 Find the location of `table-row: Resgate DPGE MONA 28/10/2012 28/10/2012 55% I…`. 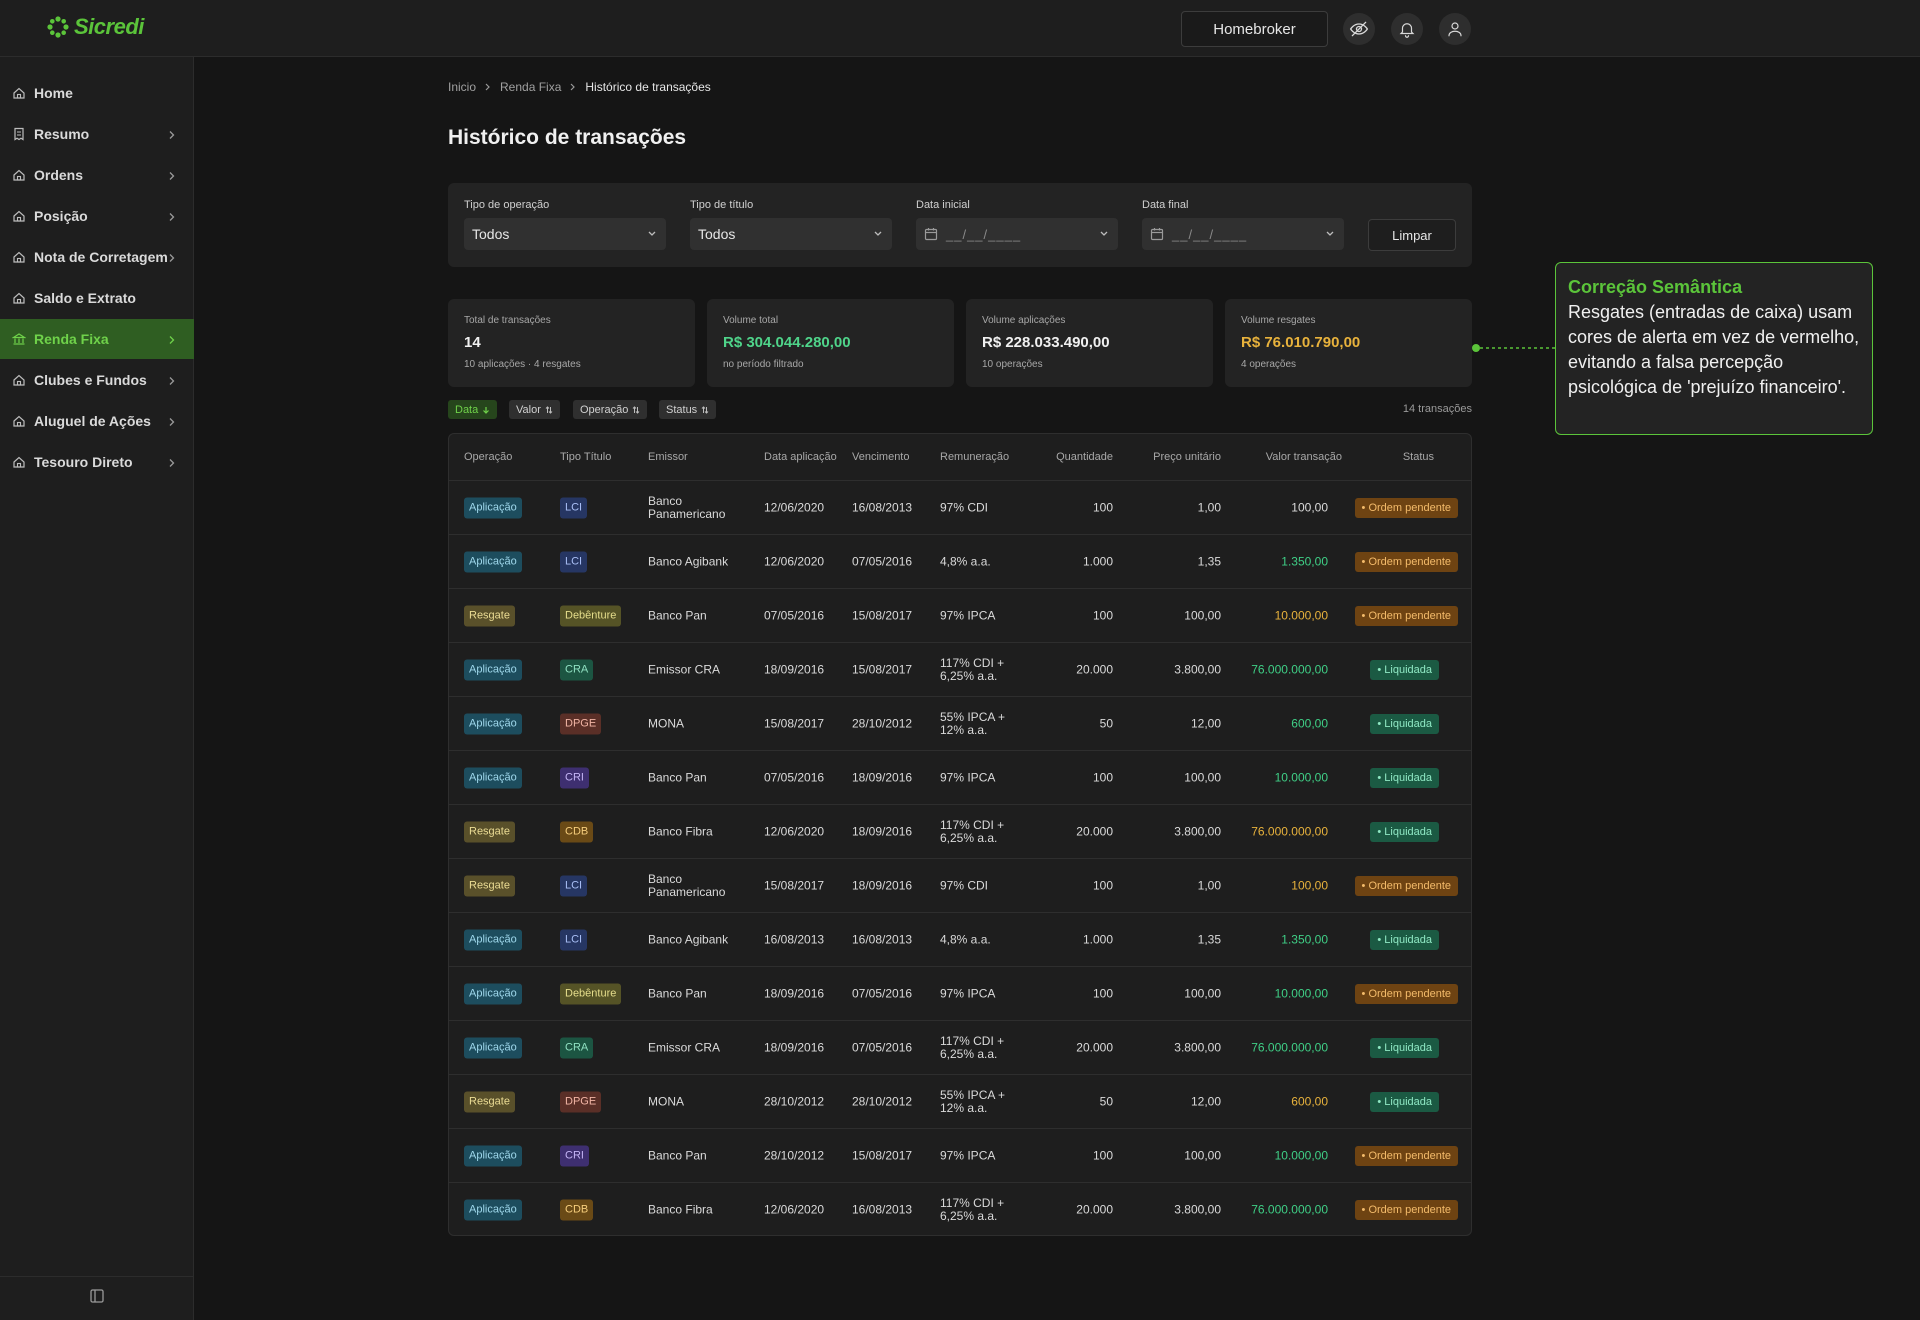

table-row: Resgate DPGE MONA 28/10/2012 28/10/2012 55% I… is located at coordinates (960, 1102).